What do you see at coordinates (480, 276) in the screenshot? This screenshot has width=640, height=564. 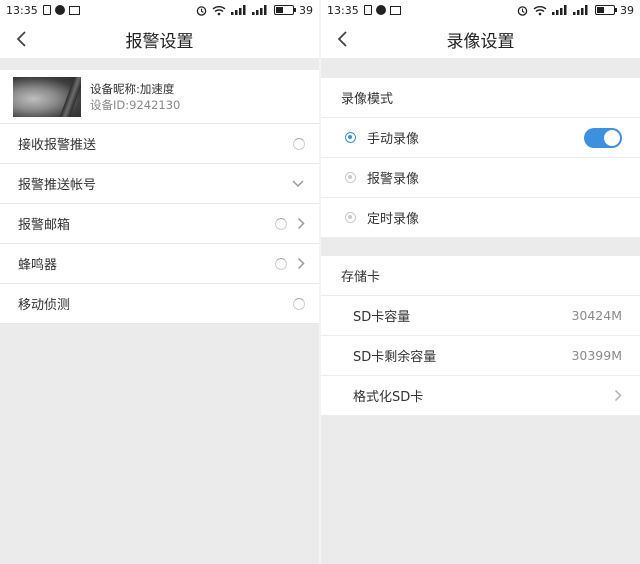 I see `storage-header: 存储卡` at bounding box center [480, 276].